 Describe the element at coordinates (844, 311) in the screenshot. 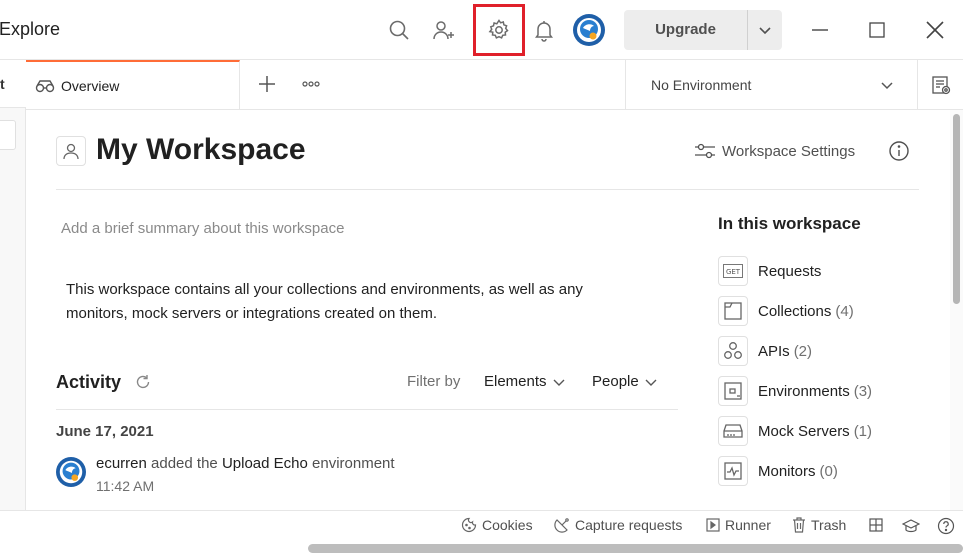

I see `sidebar-item-count: (4)` at that location.